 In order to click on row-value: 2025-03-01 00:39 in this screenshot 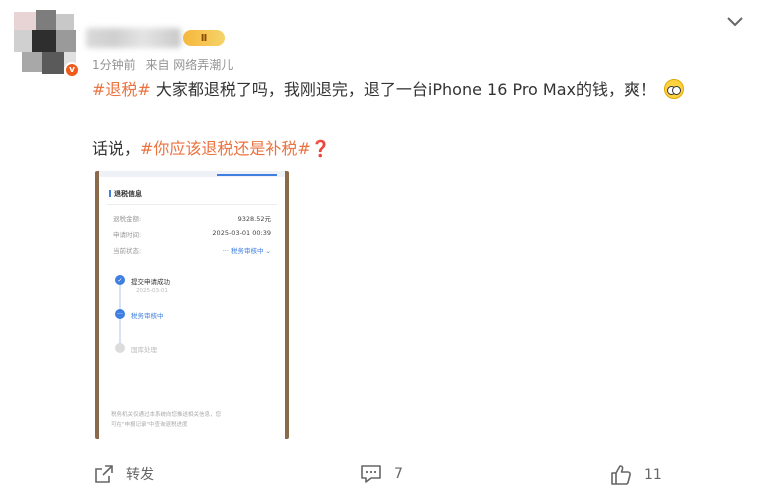, I will do `click(241, 233)`.